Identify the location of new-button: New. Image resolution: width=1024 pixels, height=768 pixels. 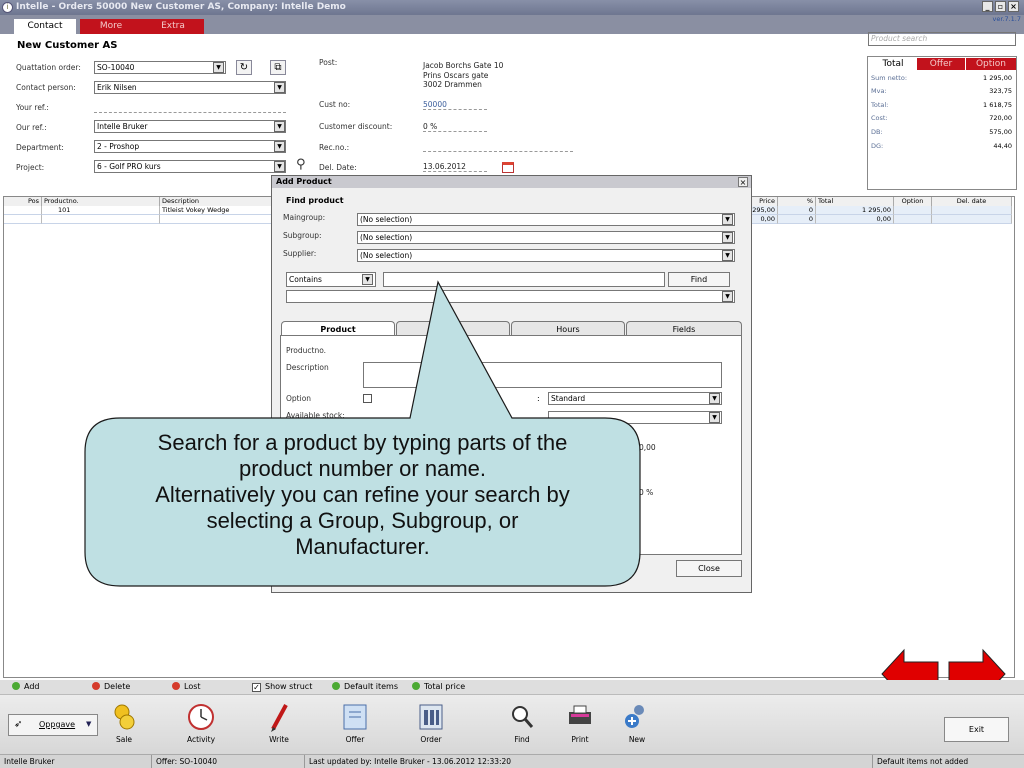
(637, 725).